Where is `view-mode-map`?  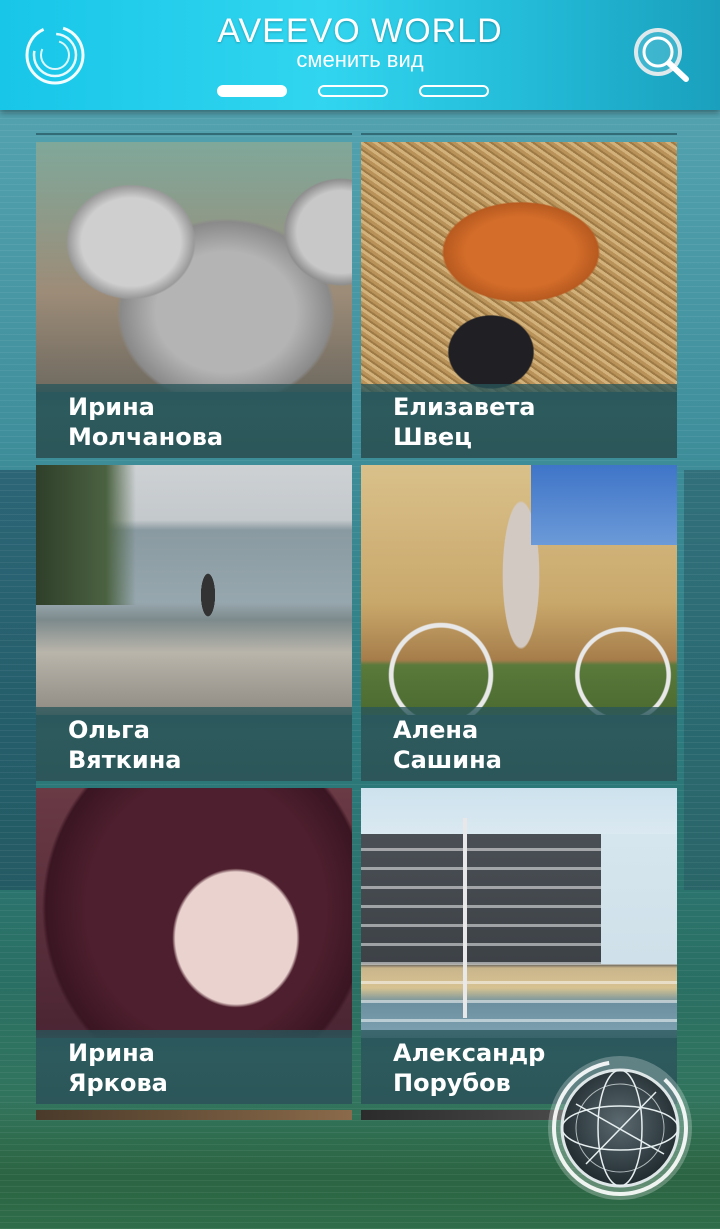 view-mode-map is located at coordinates (454, 91).